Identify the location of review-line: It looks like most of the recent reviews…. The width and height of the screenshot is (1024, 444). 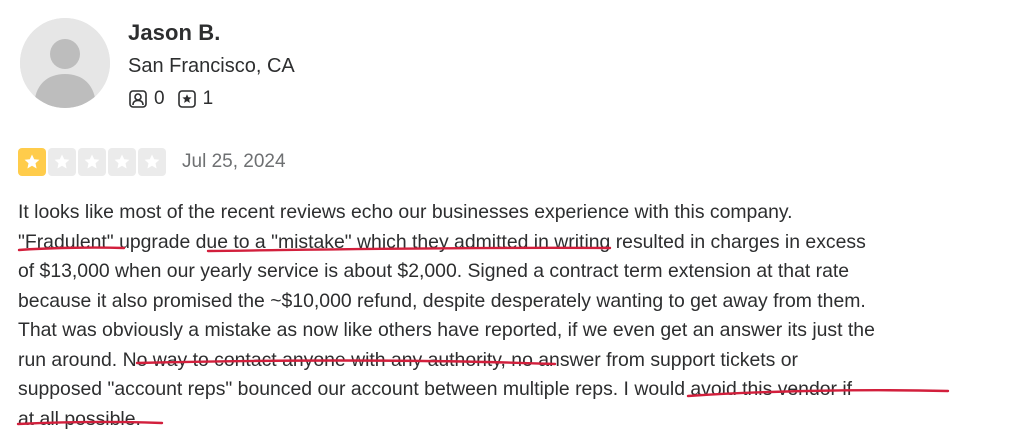
(405, 212).